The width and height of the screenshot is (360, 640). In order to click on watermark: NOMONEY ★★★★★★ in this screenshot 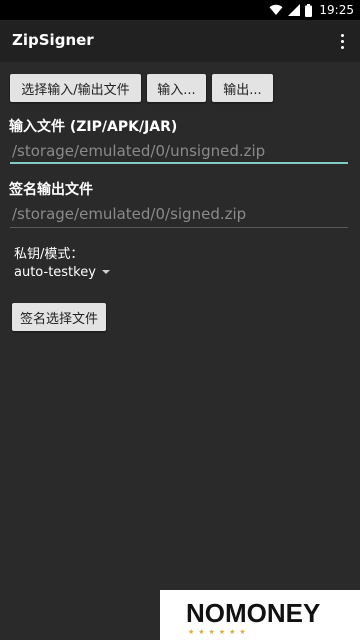, I will do `click(260, 615)`.